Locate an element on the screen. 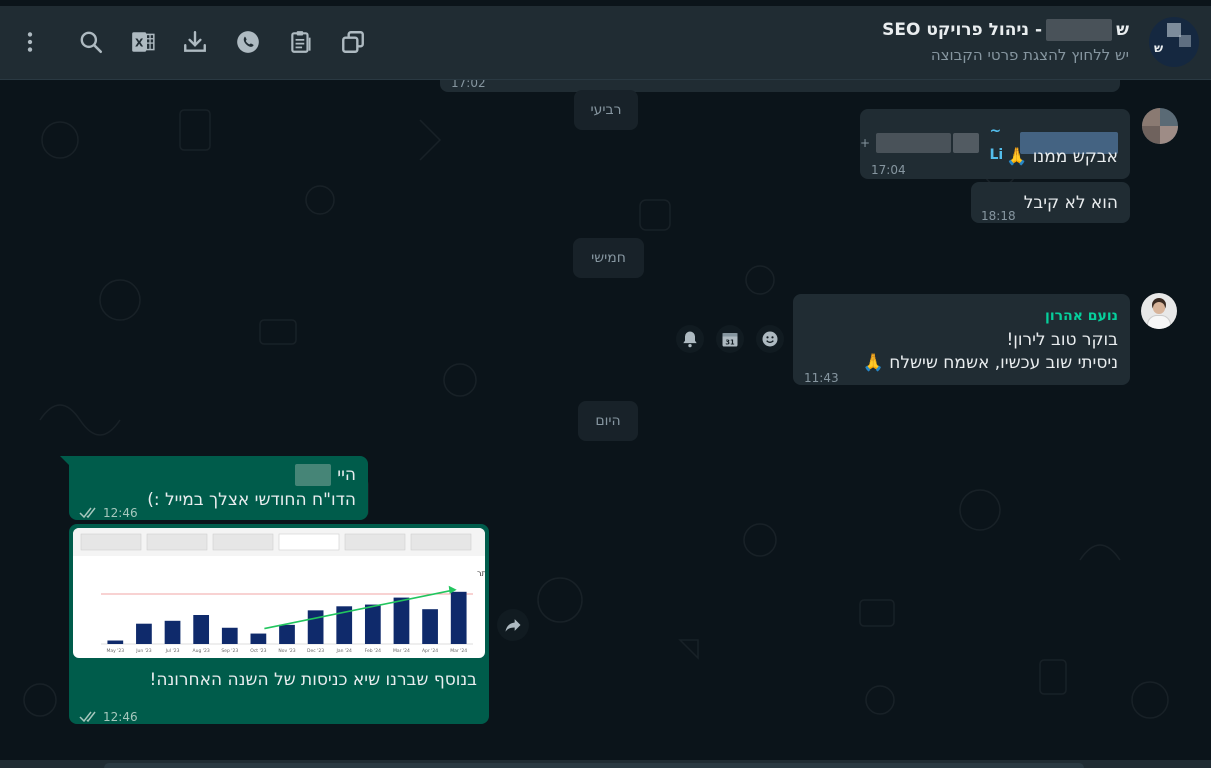 The height and width of the screenshot is (768, 1211). message-line-1: בוקר טוב לירון! is located at coordinates (1062, 340).